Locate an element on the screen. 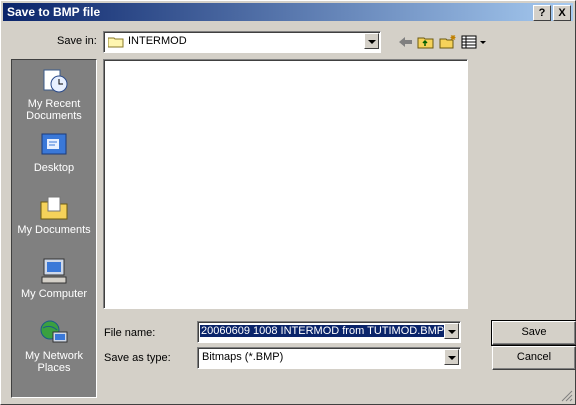 The image size is (576, 405). place-my-documents: My Documents is located at coordinates (54, 214).